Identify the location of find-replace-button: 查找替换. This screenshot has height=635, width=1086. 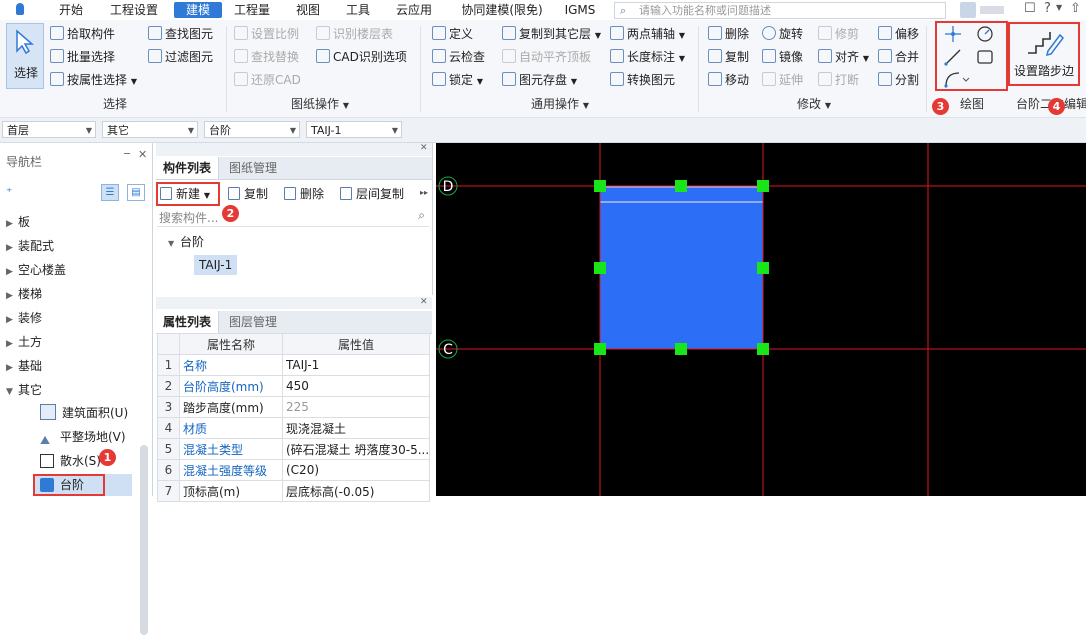
(266, 57).